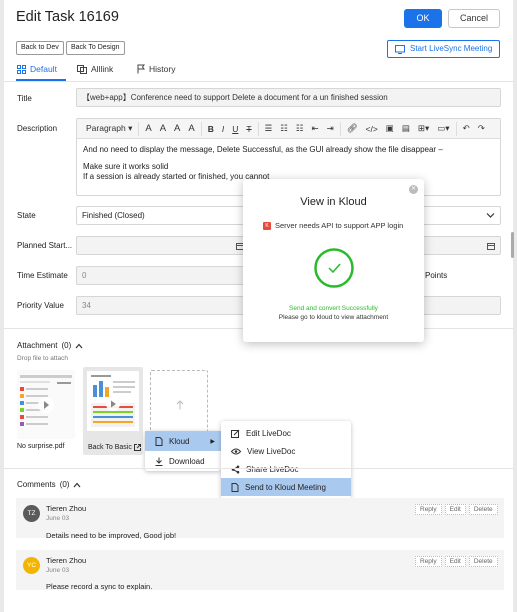 The width and height of the screenshot is (517, 612). Describe the element at coordinates (67, 17) in the screenshot. I see `dialog-title: Edit Task 16169` at that location.